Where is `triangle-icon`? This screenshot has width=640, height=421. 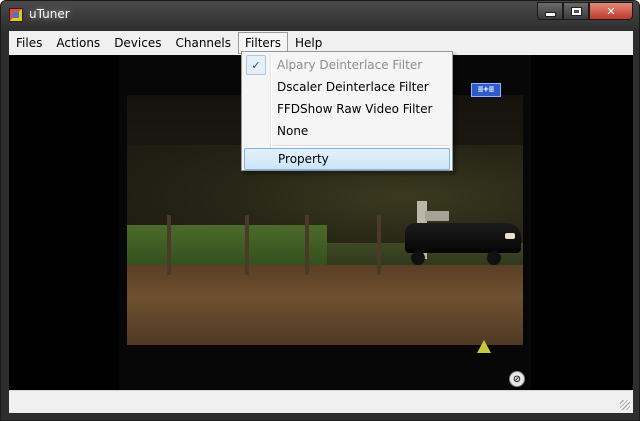 triangle-icon is located at coordinates (484, 346).